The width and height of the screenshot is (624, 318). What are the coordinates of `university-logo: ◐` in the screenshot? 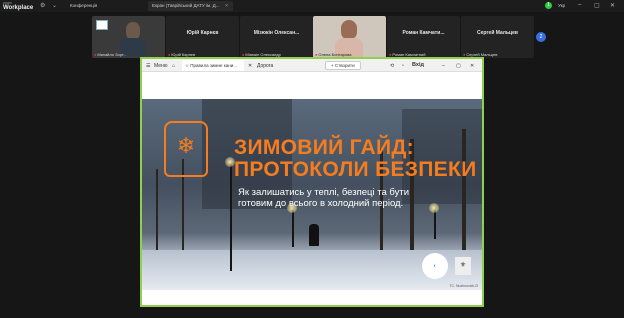 It's located at (435, 266).